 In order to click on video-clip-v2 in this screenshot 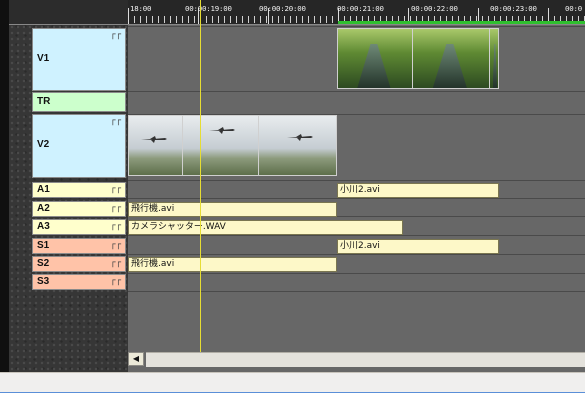, I will do `click(232, 145)`.